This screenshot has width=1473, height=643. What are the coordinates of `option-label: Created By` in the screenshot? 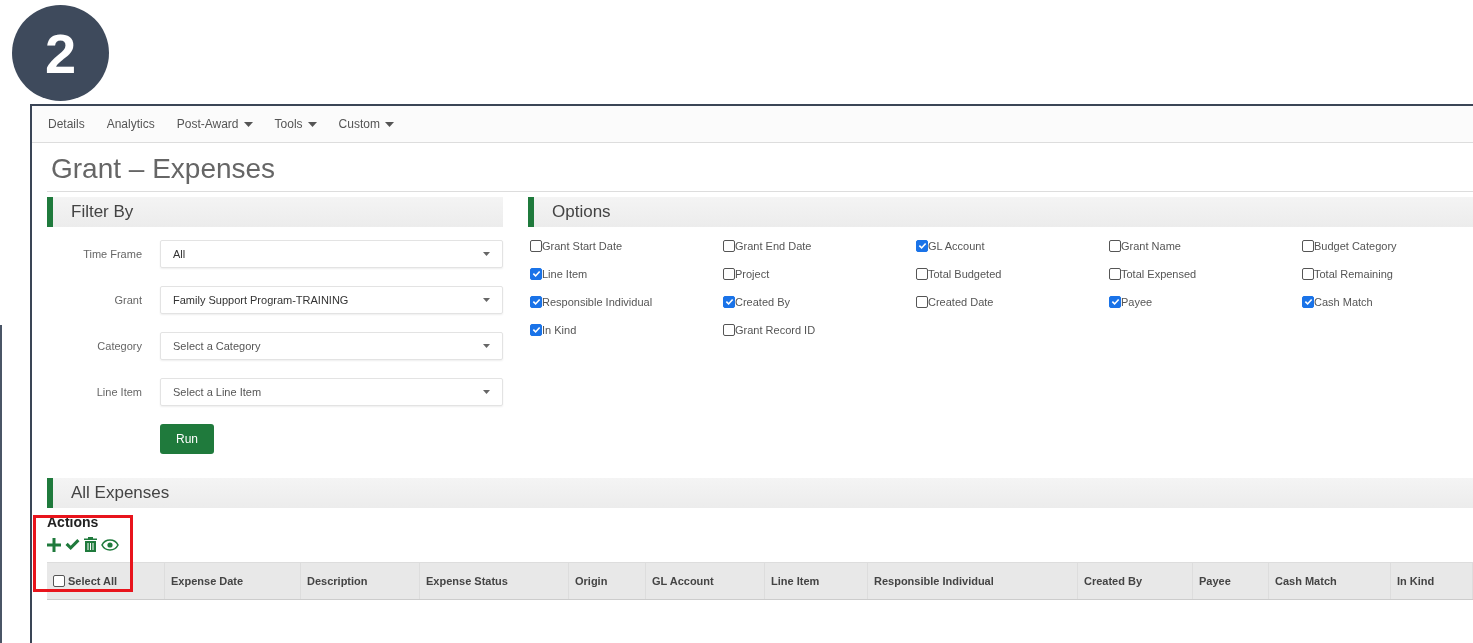 It's located at (763, 301).